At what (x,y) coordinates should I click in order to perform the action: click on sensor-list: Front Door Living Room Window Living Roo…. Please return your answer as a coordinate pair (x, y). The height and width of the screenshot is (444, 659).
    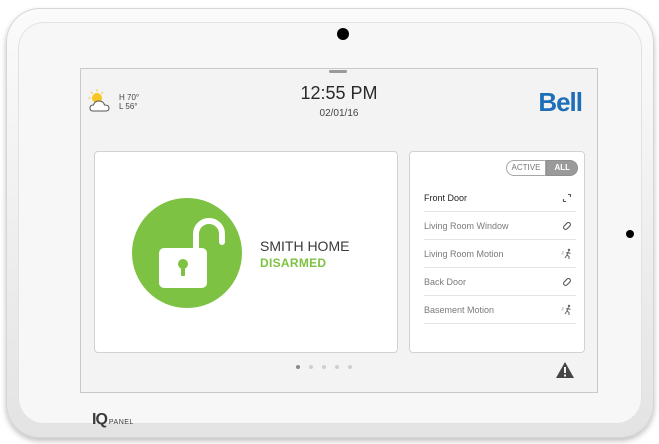
    Looking at the image, I should click on (500, 254).